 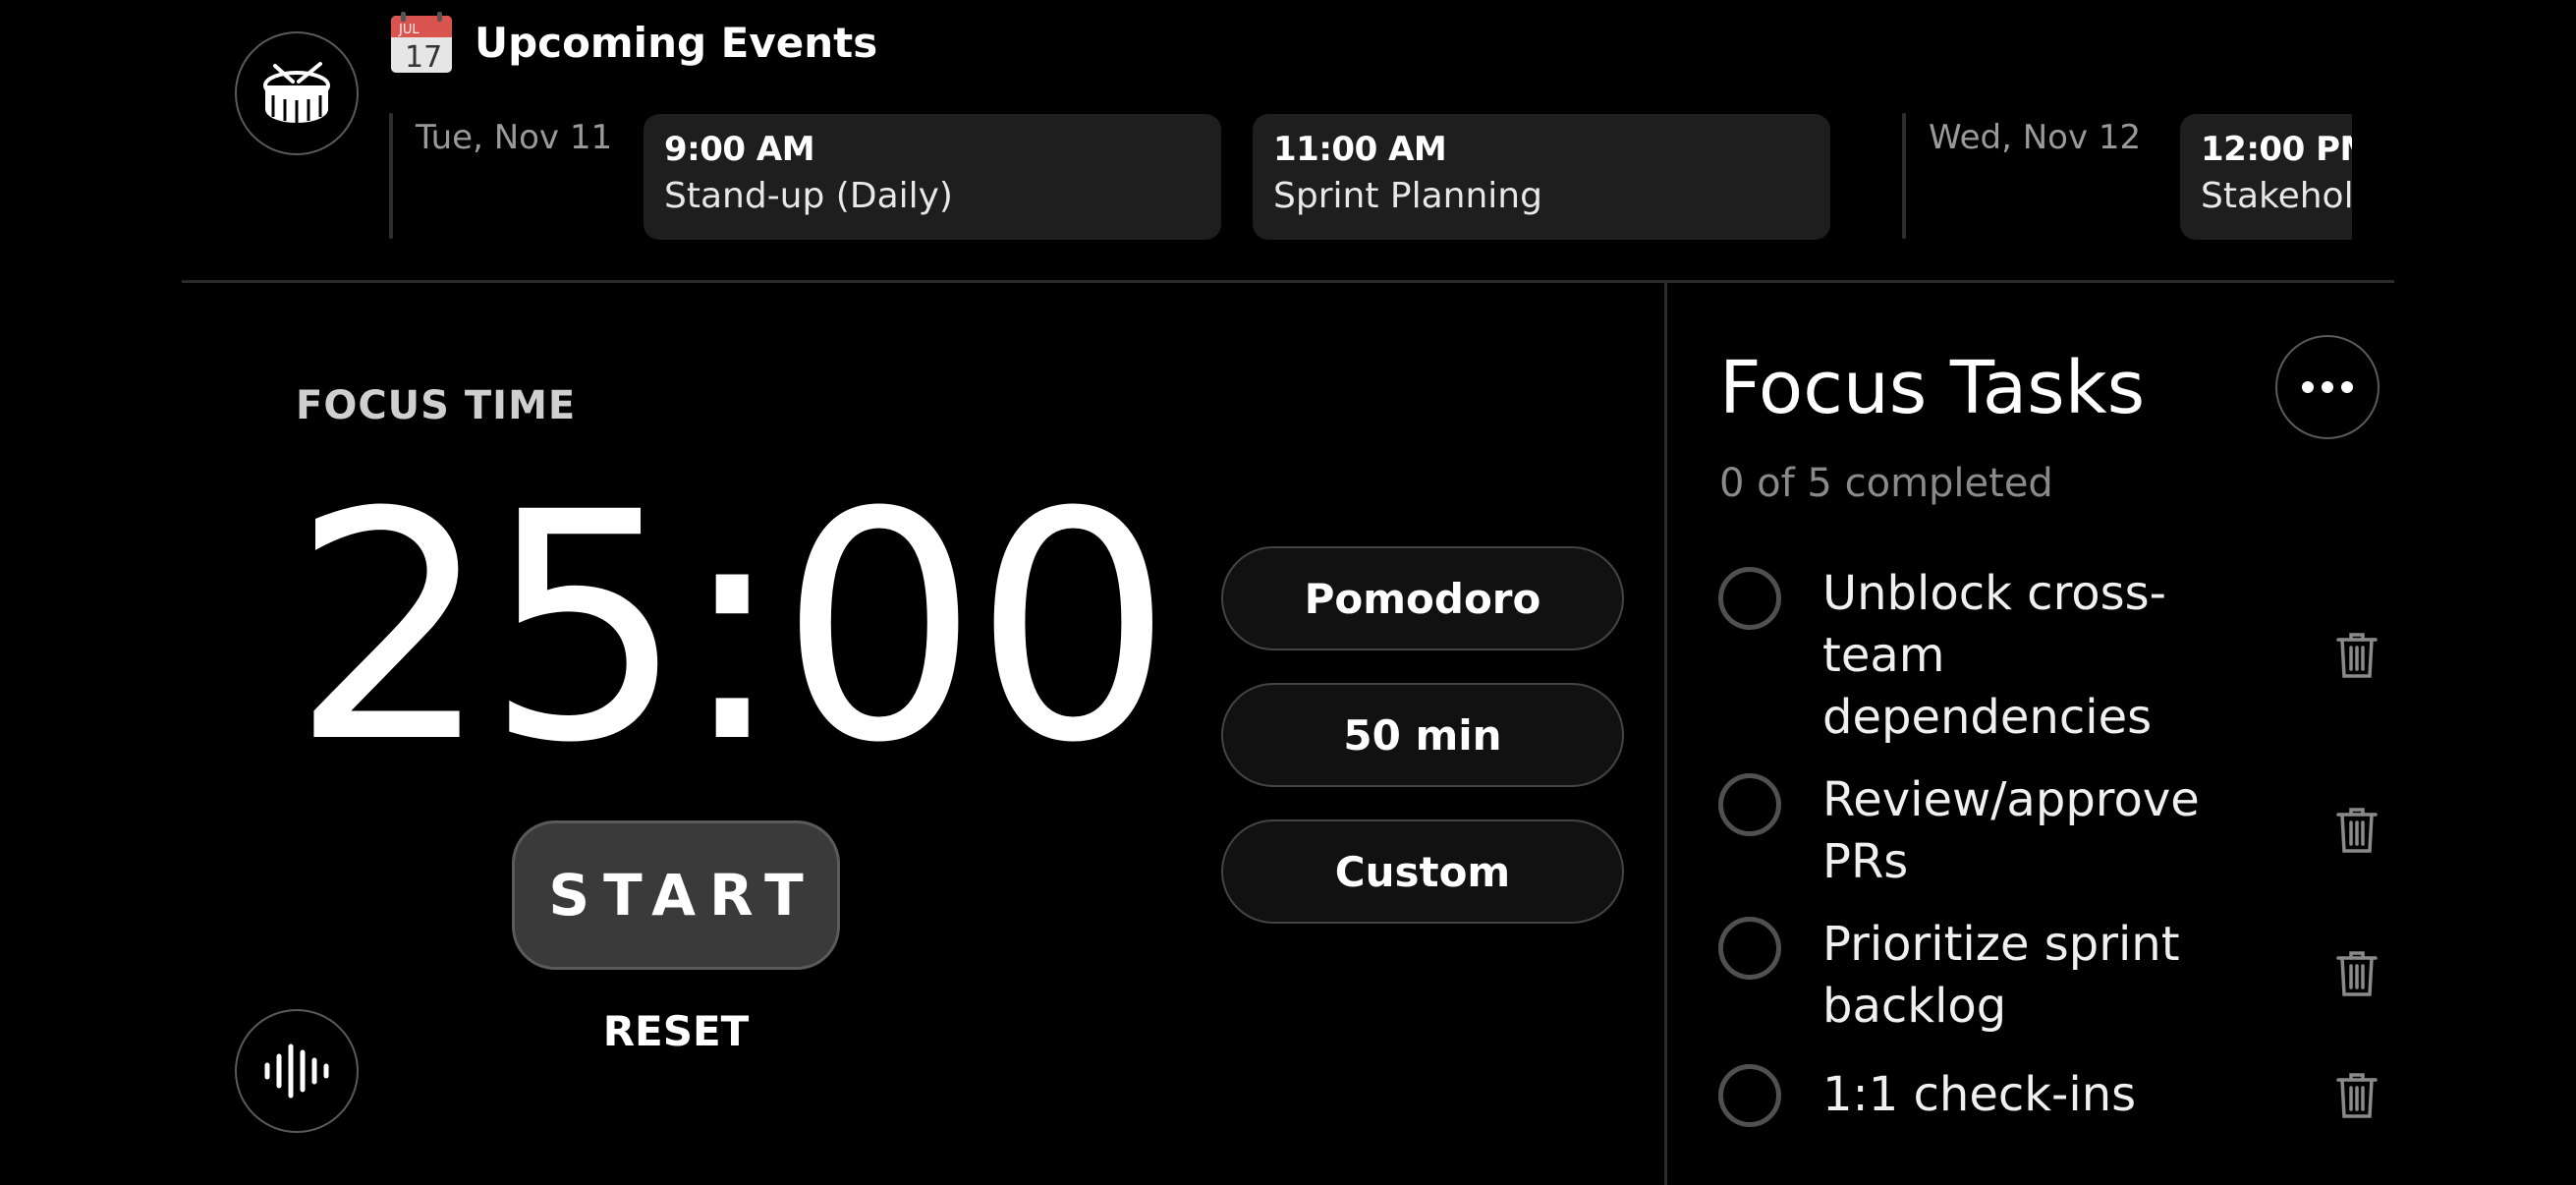 What do you see at coordinates (2276, 150) in the screenshot?
I see `event-time: 12:00 PM` at bounding box center [2276, 150].